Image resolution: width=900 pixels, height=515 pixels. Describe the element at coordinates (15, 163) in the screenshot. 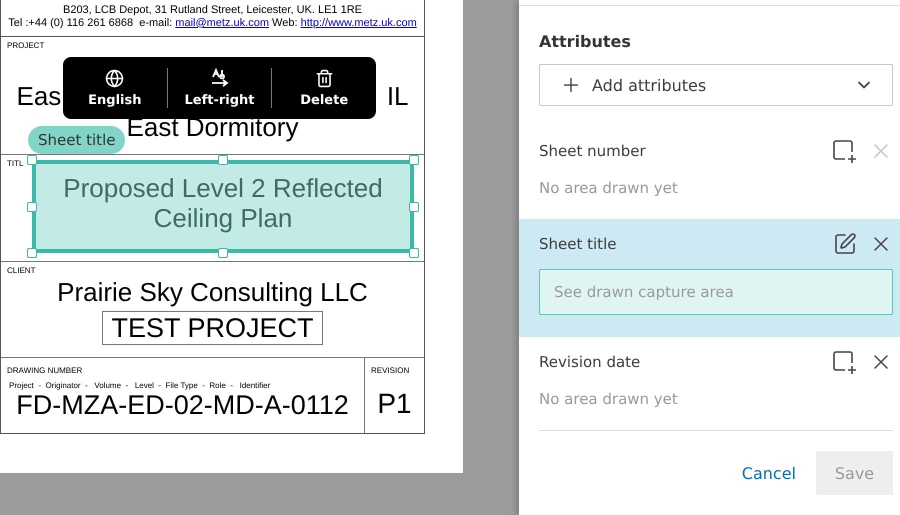

I see `title-label: TITL` at that location.